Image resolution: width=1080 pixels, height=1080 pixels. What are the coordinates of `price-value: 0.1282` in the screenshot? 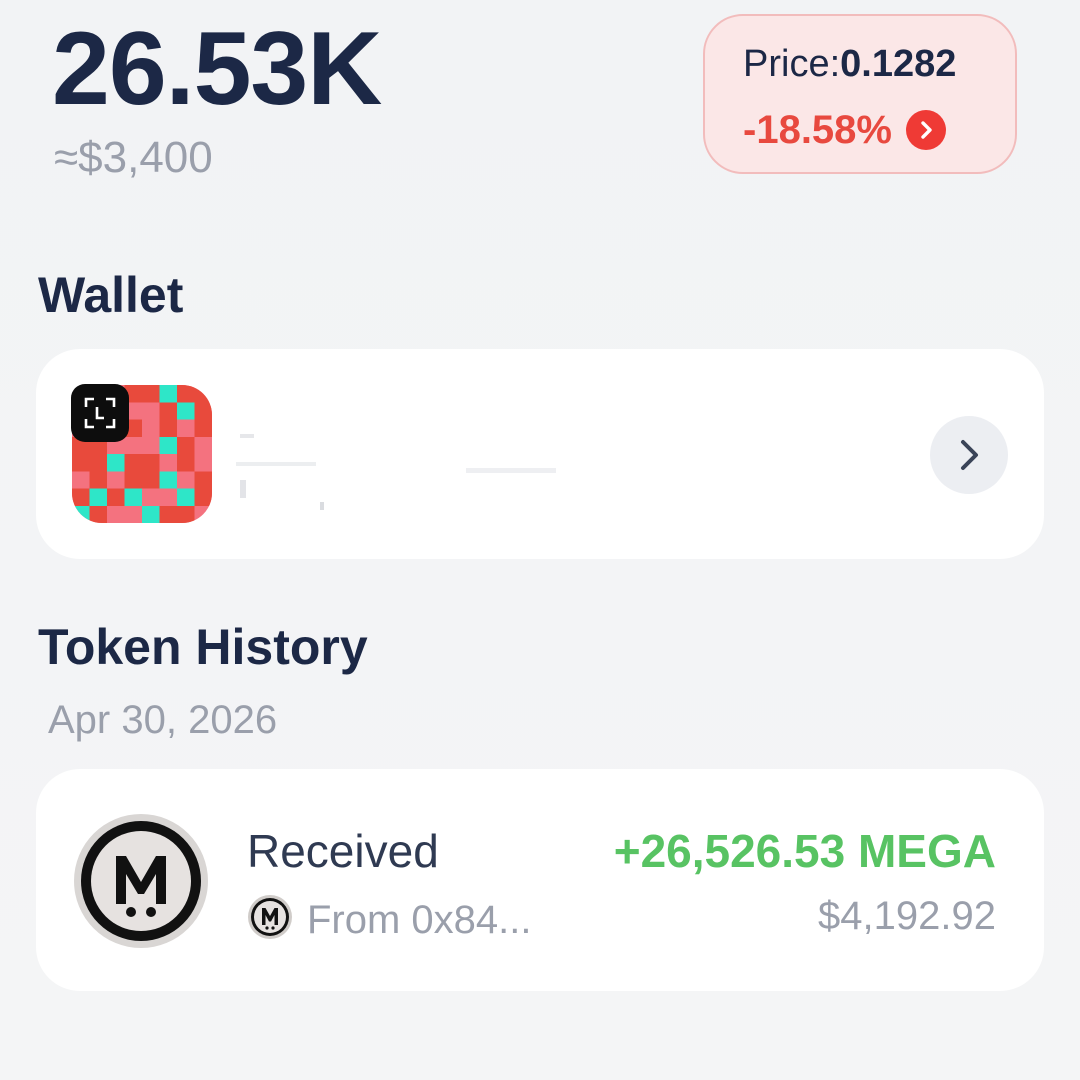 It's located at (898, 64).